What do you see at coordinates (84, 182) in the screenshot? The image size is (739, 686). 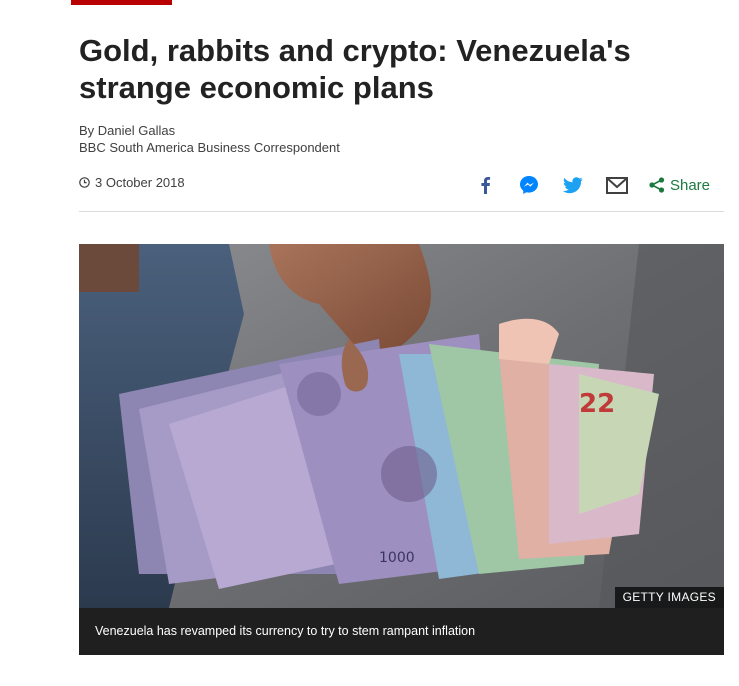 I see `clock-icon` at bounding box center [84, 182].